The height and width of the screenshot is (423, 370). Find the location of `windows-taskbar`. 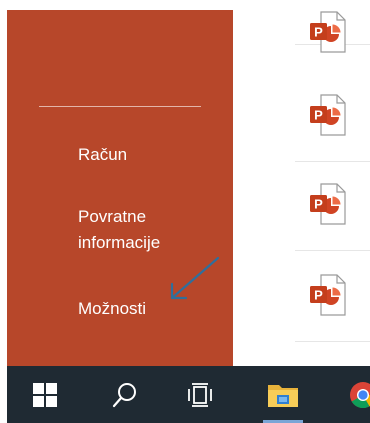

windows-taskbar is located at coordinates (188, 394).